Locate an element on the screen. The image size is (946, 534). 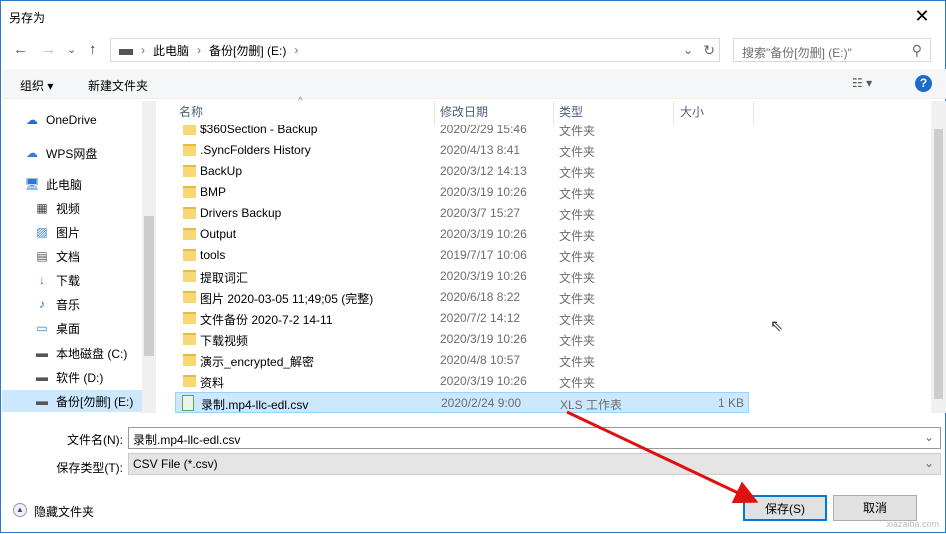
red-arrow-annotation is located at coordinates (662, 457).